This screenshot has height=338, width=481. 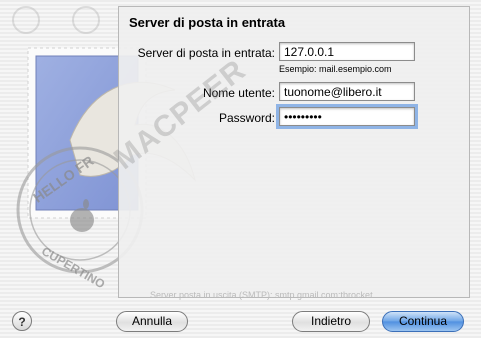 I want to click on panel-title: Server di posta in entrata, so click(x=207, y=22).